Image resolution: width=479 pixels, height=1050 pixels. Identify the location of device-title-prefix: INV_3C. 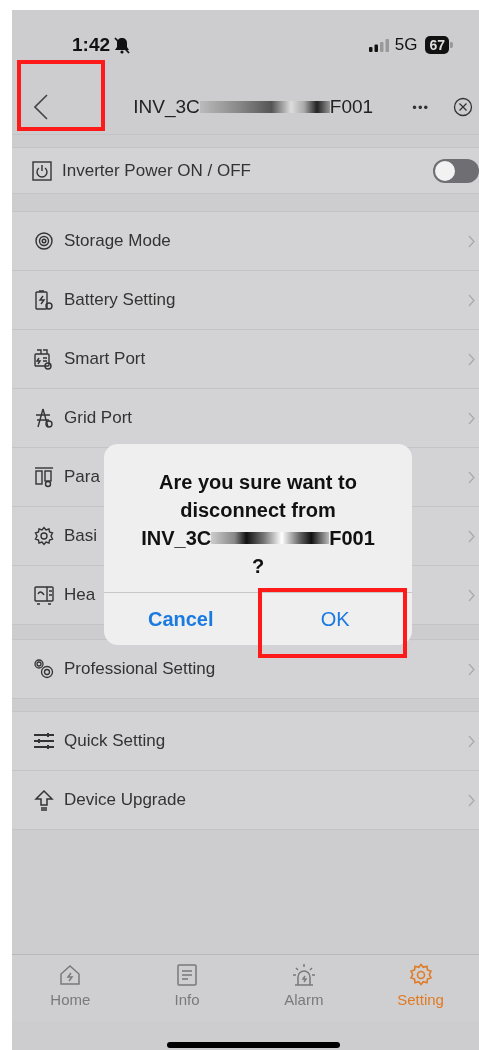
(166, 107).